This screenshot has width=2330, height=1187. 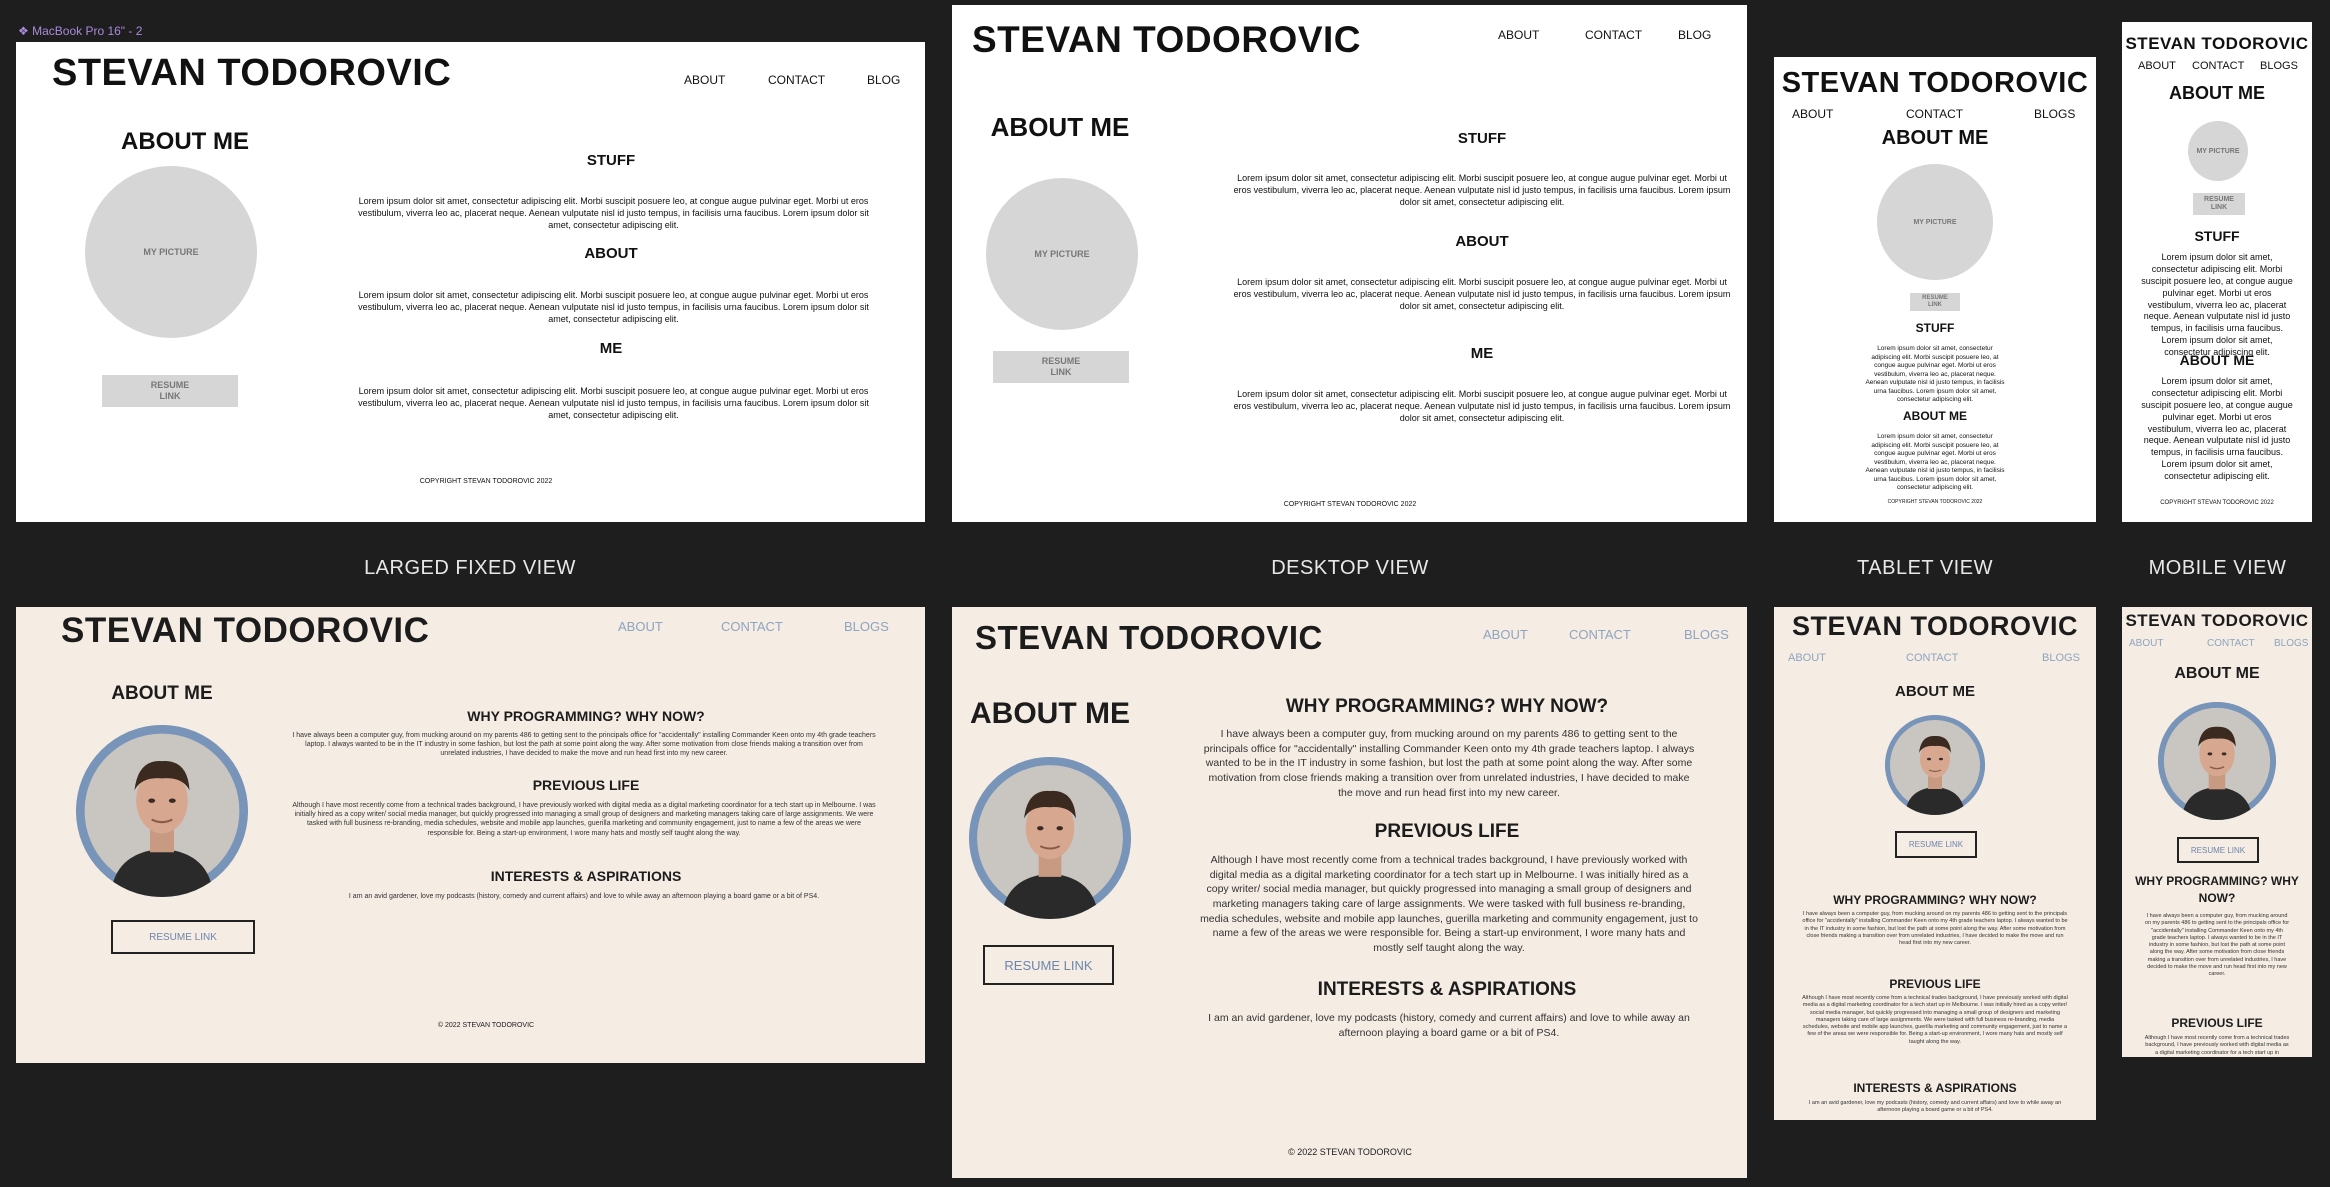 I want to click on copyright: © 2022 STEVAN TODOROVIC, so click(x=1350, y=1152).